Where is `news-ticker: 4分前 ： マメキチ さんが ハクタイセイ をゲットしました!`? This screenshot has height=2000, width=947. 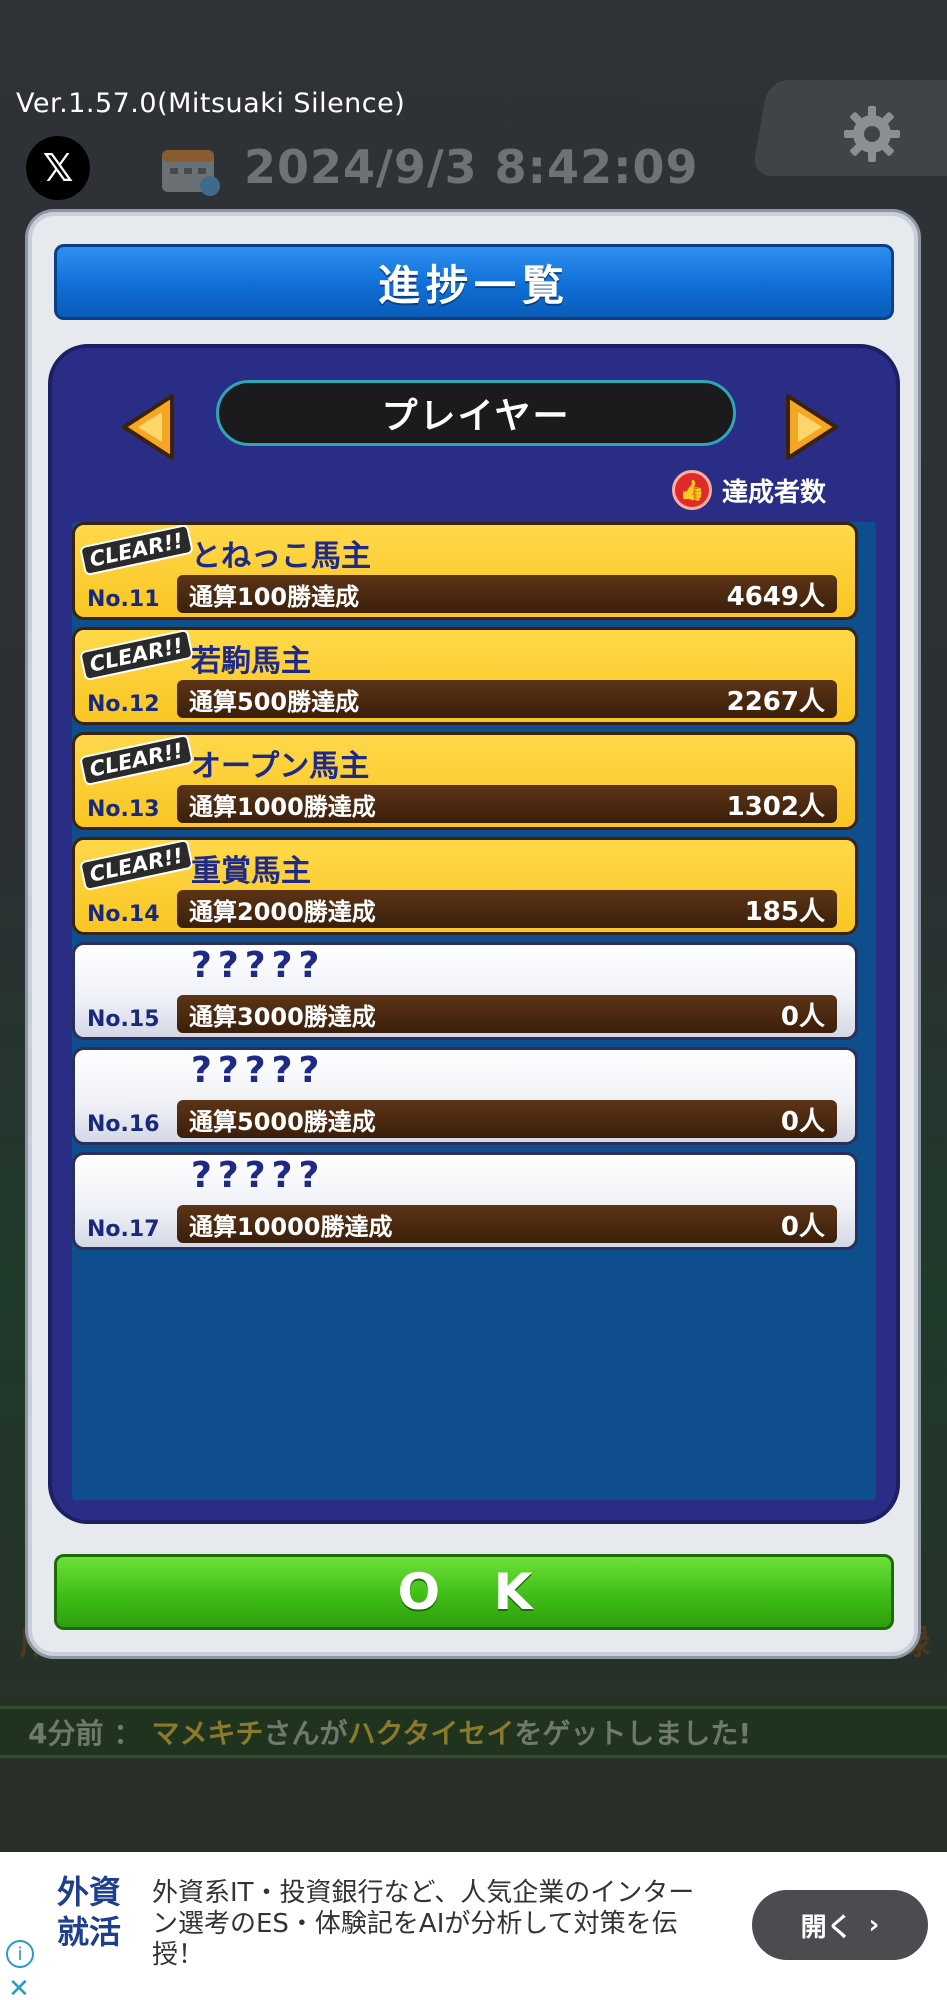 news-ticker: 4分前 ： マメキチ さんが ハクタイセイ をゲットしました! is located at coordinates (473, 1732).